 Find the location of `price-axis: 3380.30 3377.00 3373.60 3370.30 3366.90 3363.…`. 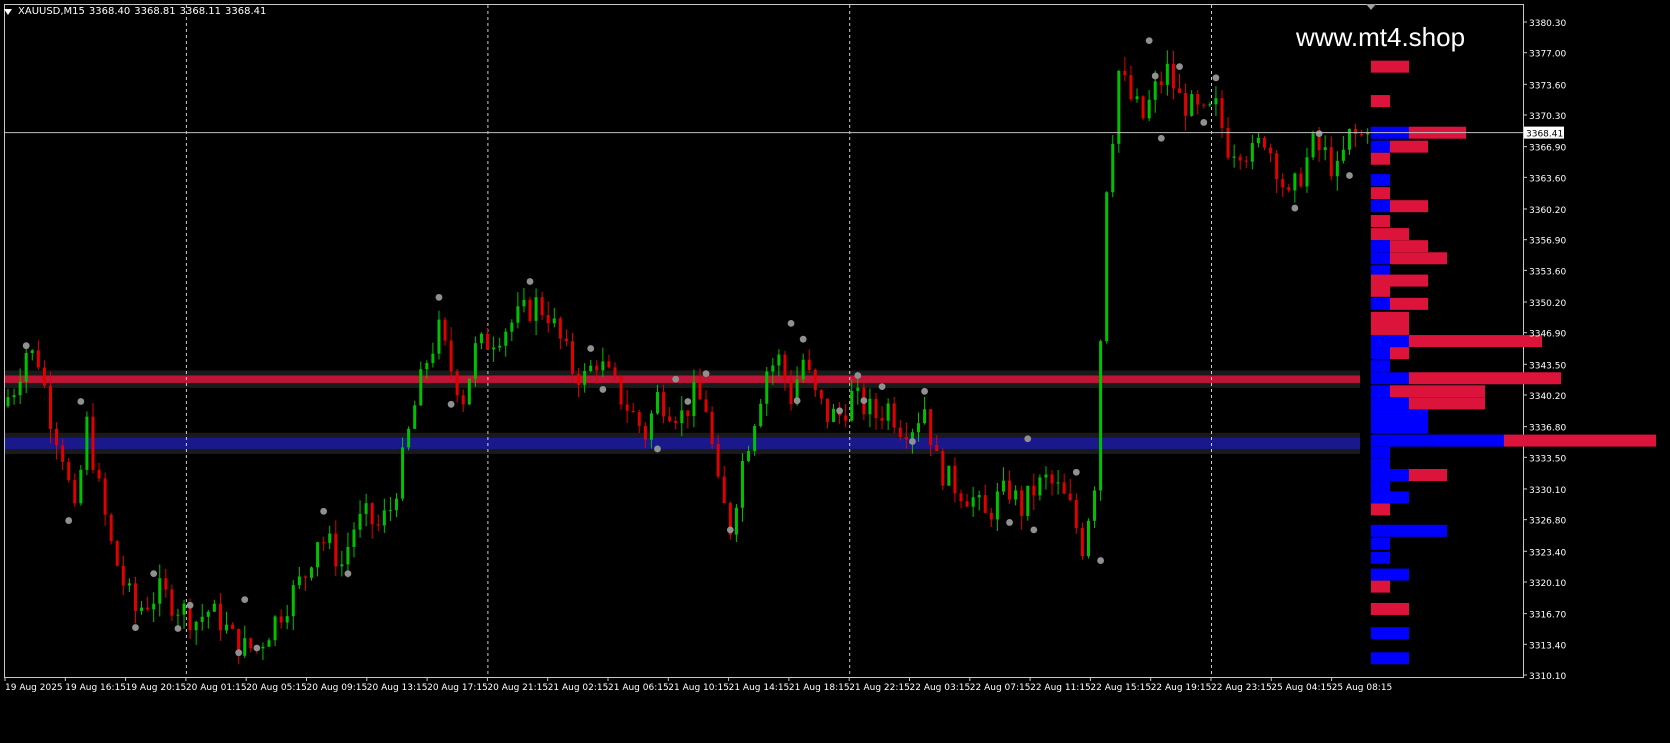

price-axis: 3380.30 3377.00 3373.60 3370.30 3366.90 3363.… is located at coordinates (1544, 350).